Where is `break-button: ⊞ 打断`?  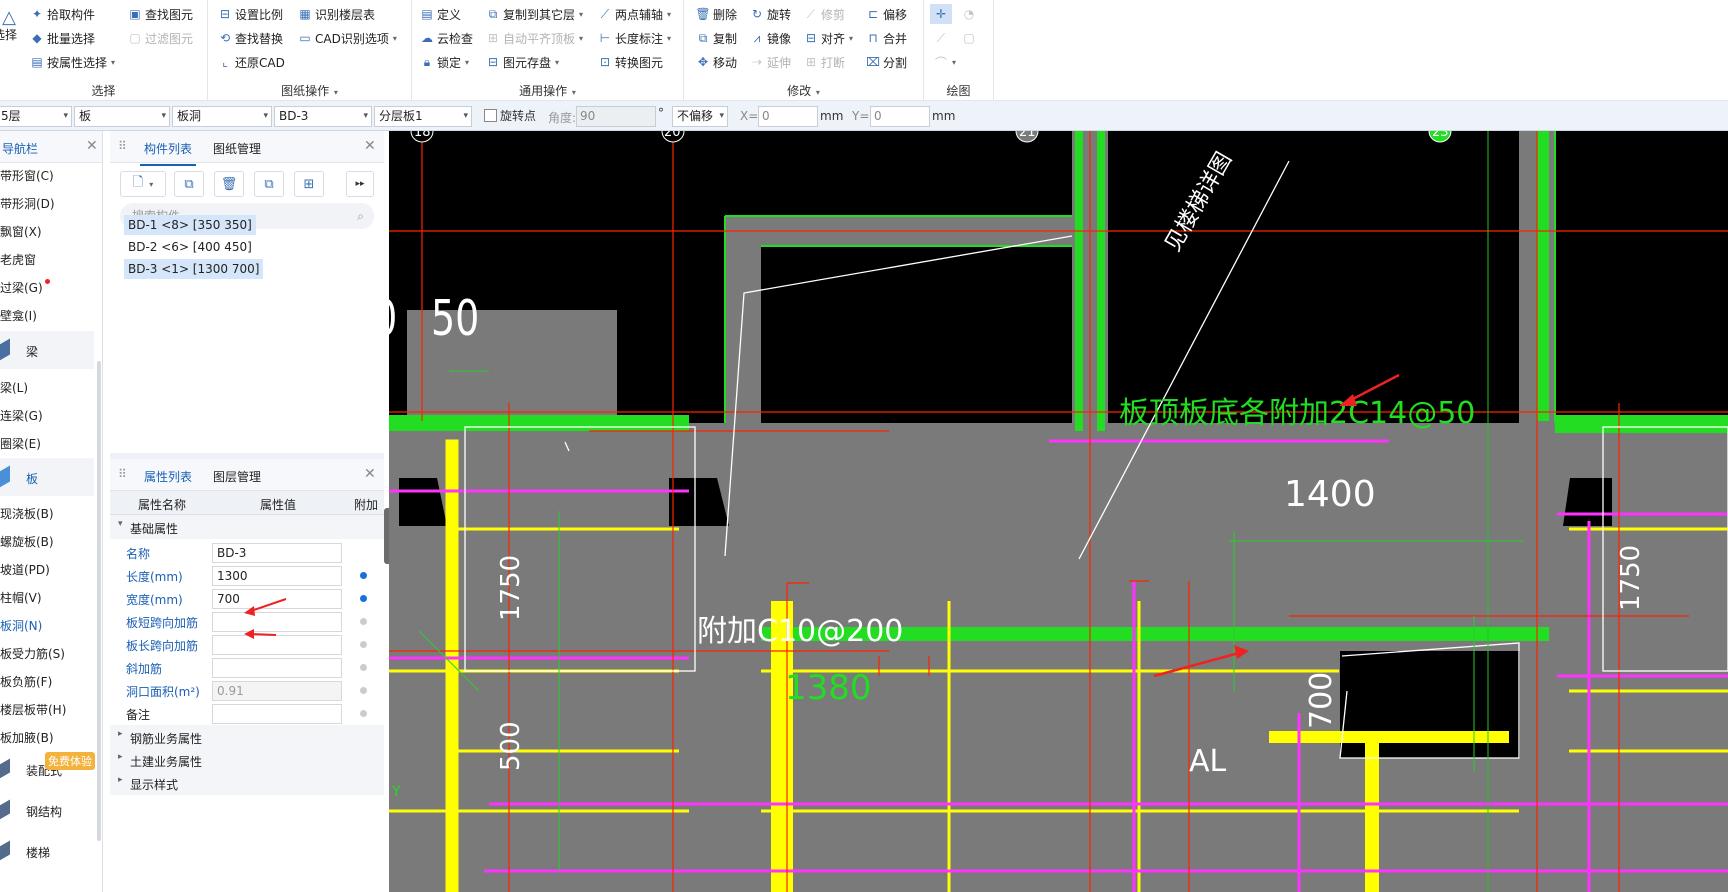 break-button: ⊞ 打断 is located at coordinates (824, 62).